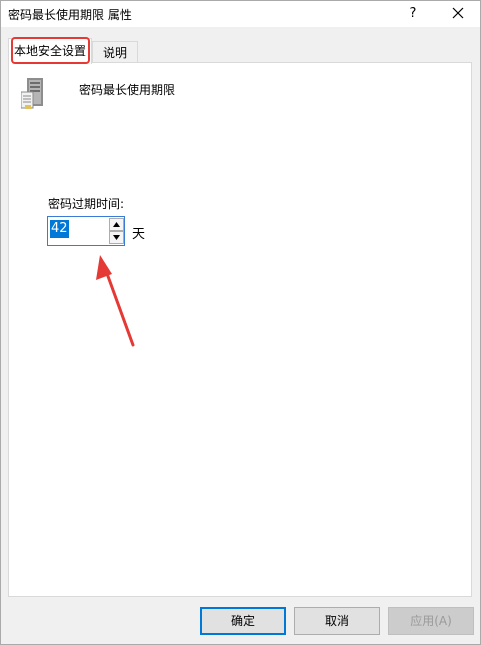 Image resolution: width=481 pixels, height=645 pixels. I want to click on caret-up-icon, so click(116, 224).